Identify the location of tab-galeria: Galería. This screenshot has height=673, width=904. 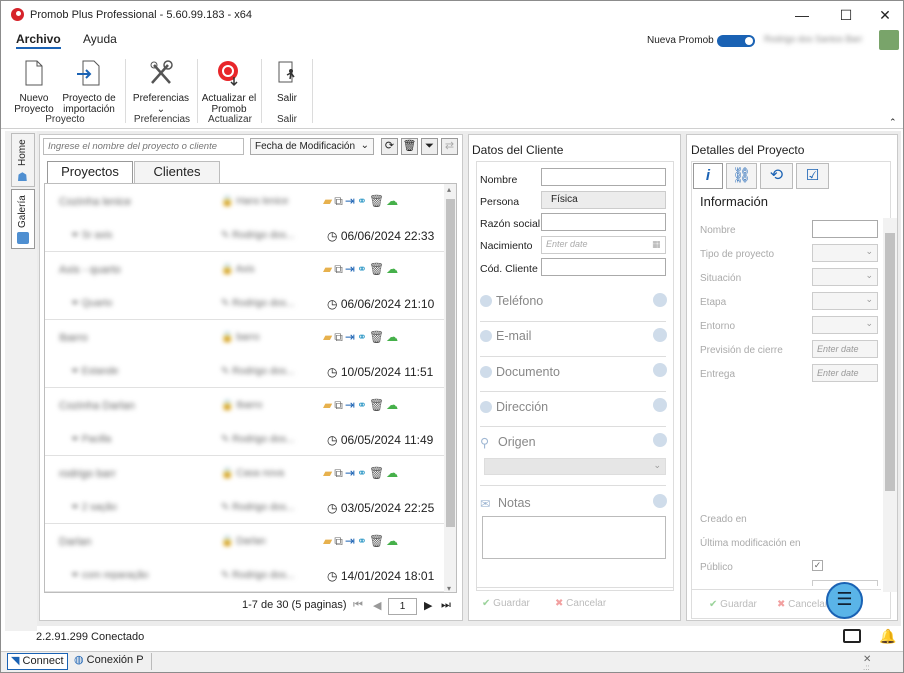
(23, 219).